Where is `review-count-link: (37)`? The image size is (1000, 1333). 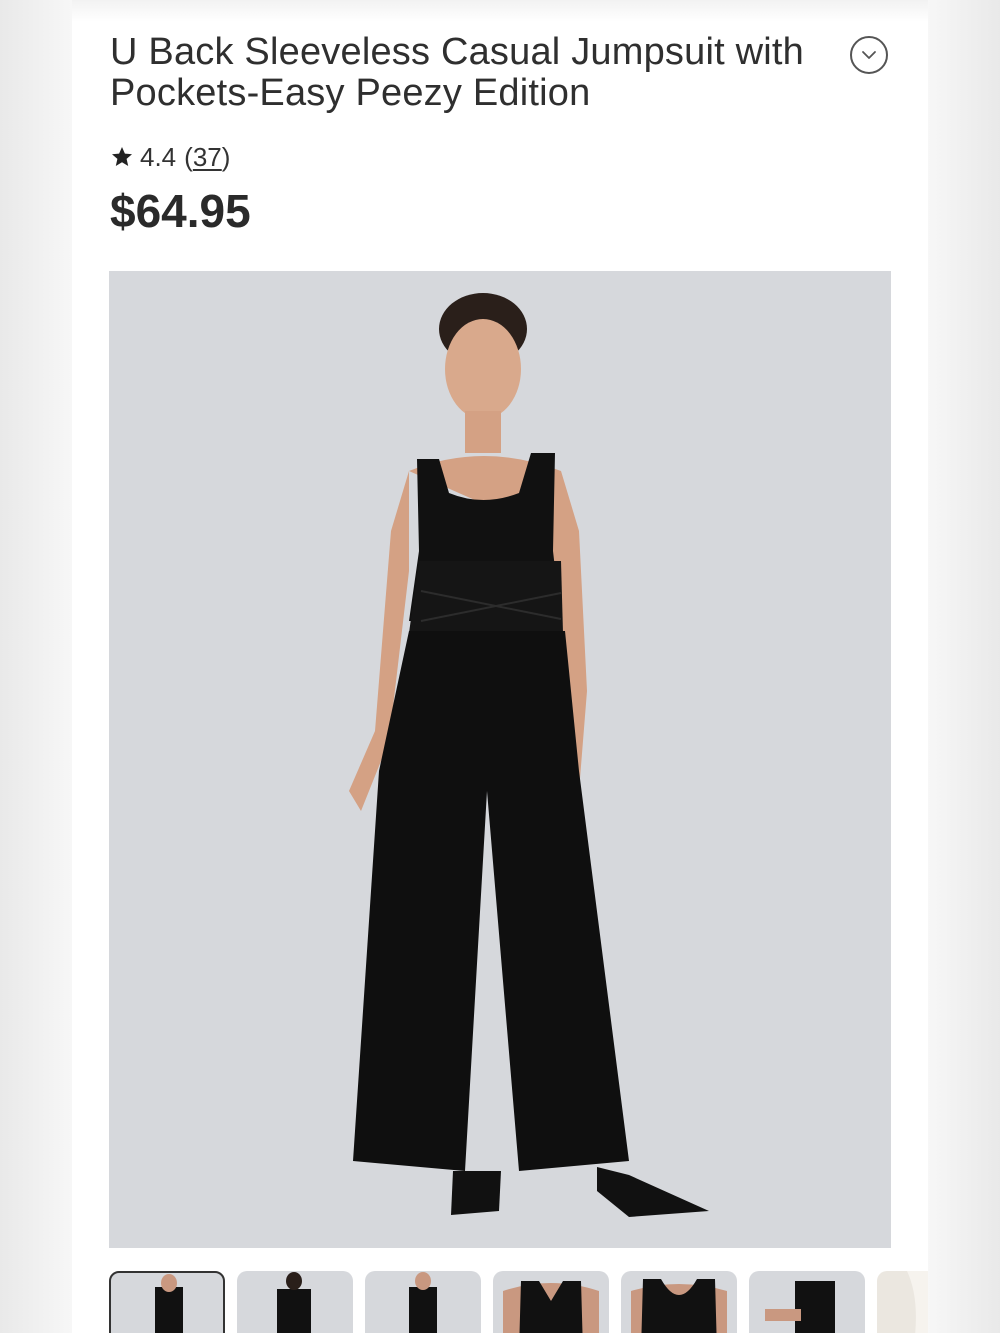 review-count-link: (37) is located at coordinates (207, 157).